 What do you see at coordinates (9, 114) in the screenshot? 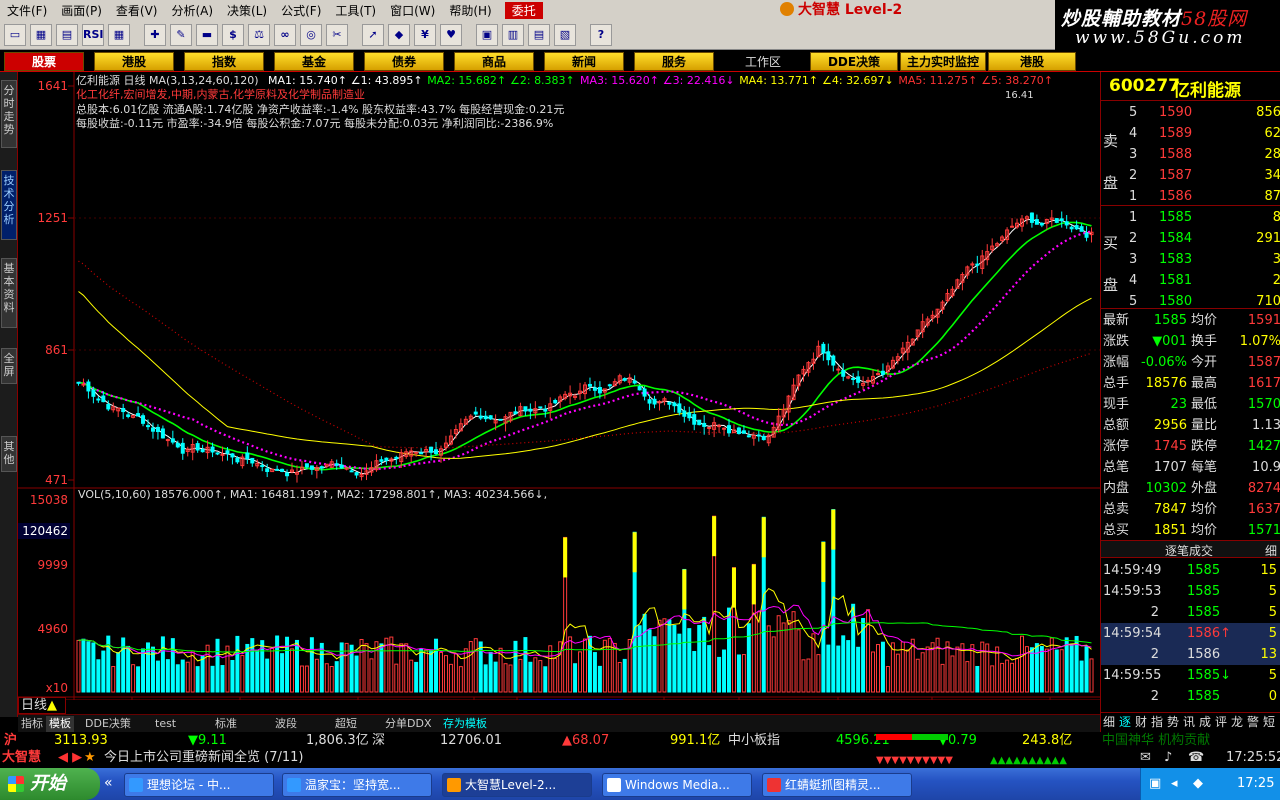
I see `tab-intraday: 分时走势` at bounding box center [9, 114].